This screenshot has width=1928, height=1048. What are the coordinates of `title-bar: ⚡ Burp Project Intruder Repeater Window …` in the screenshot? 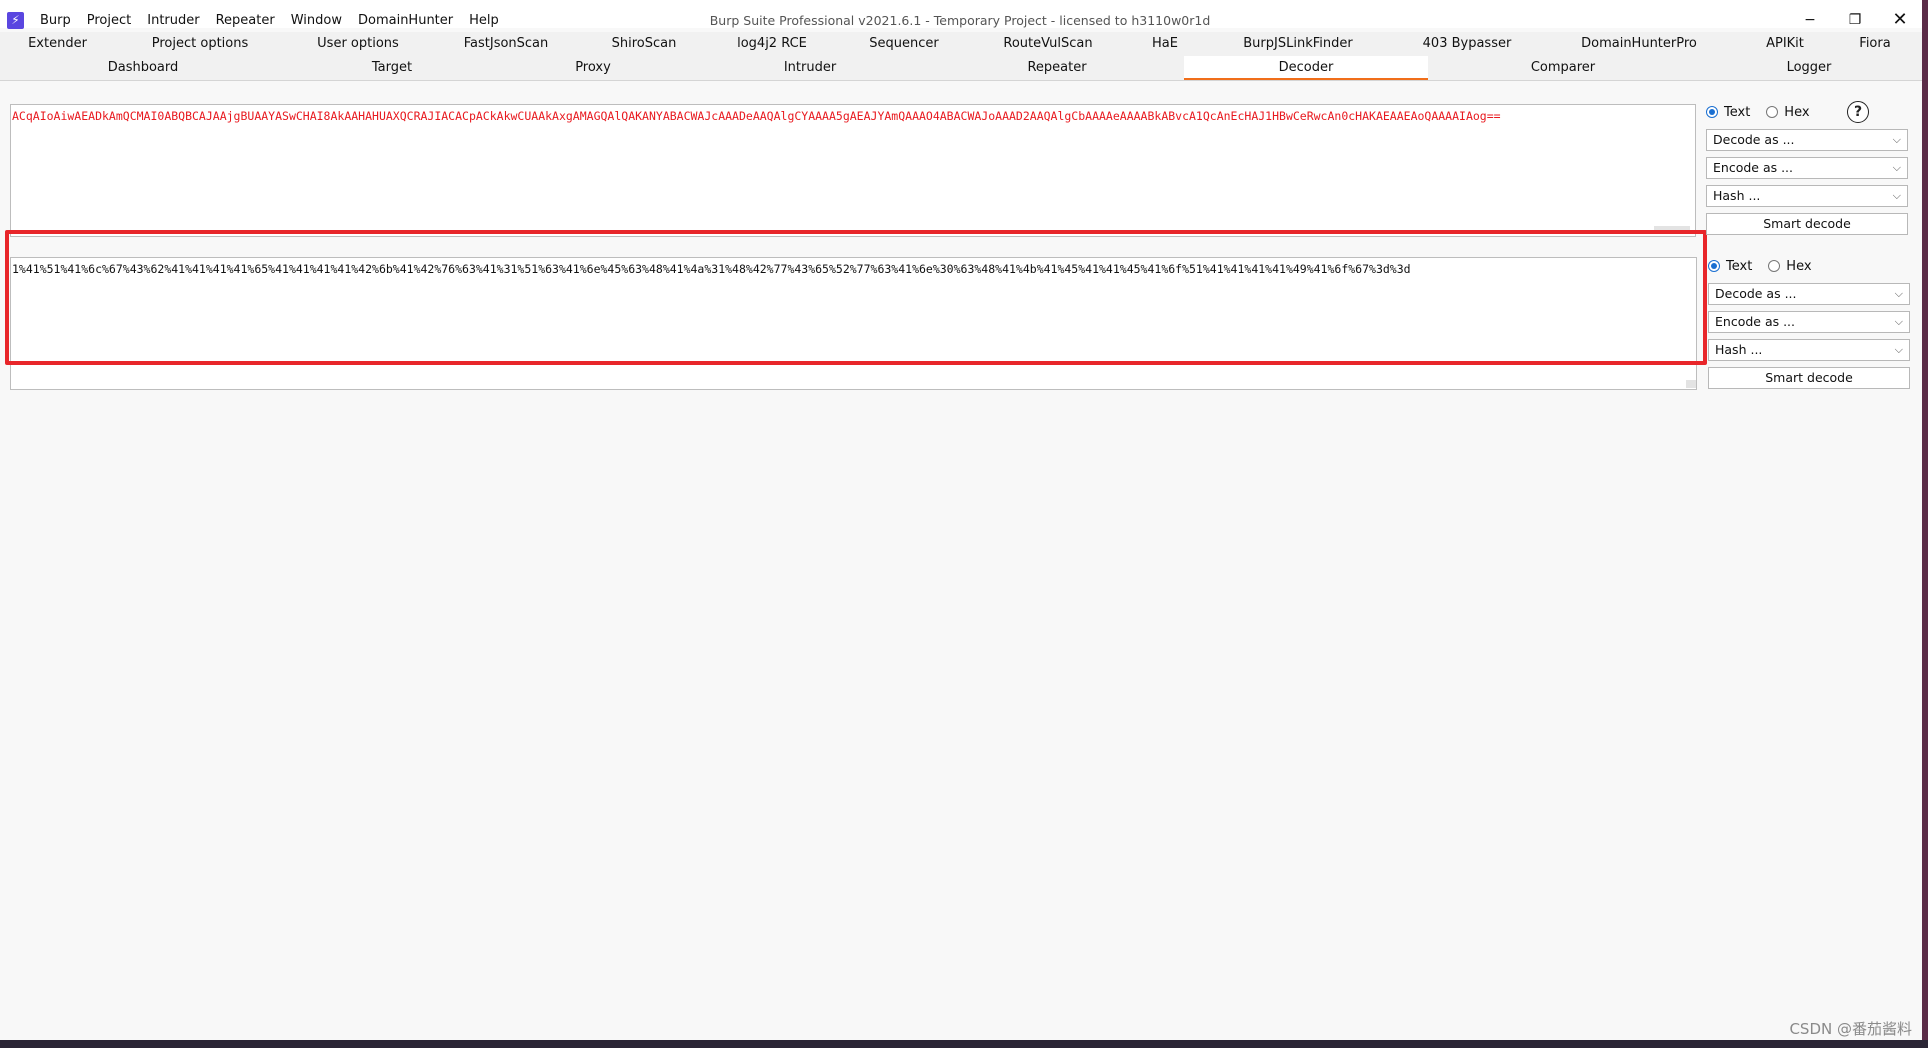 It's located at (964, 15).